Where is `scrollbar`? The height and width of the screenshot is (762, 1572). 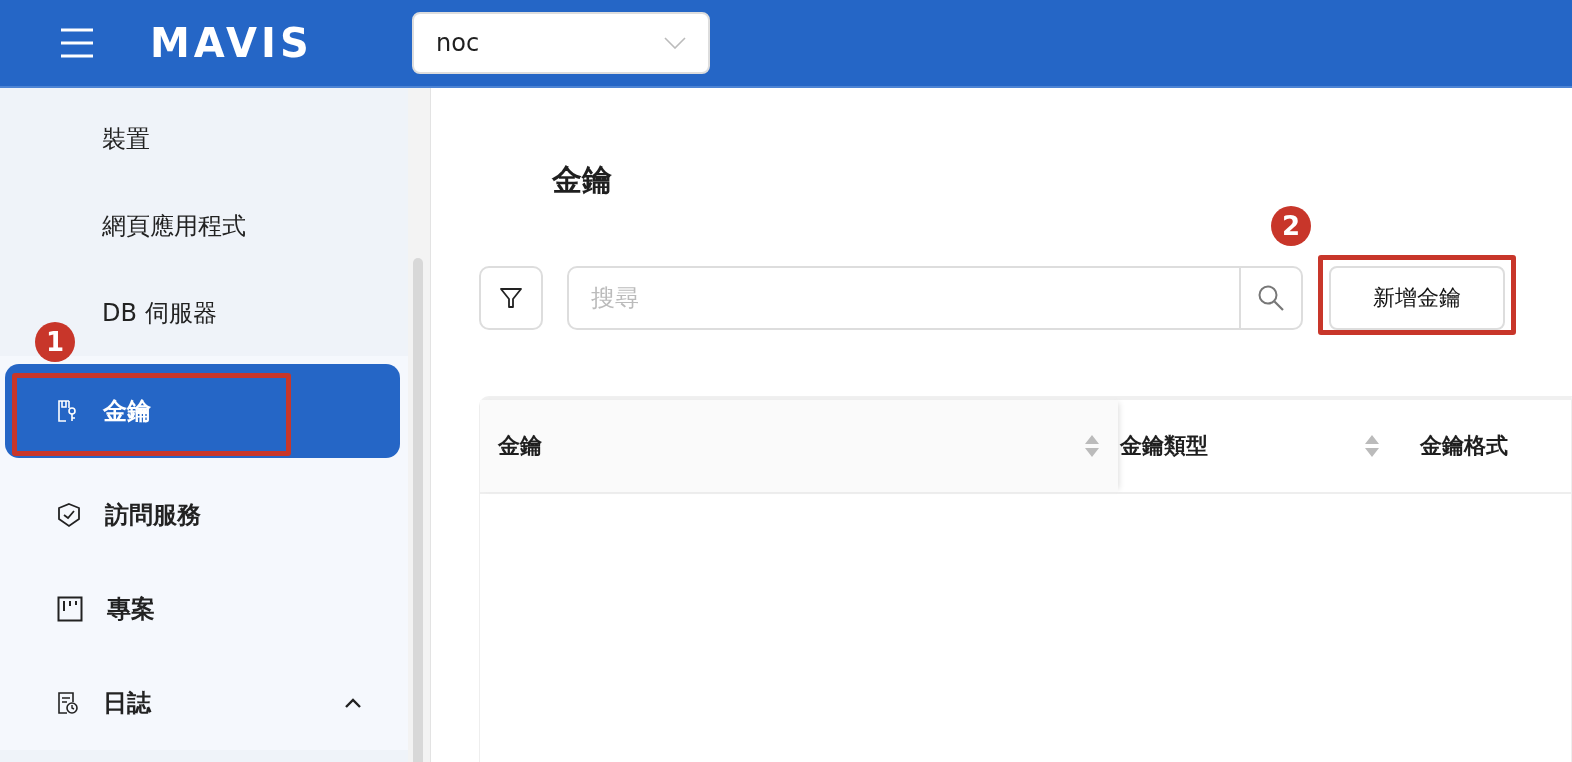
scrollbar is located at coordinates (418, 510).